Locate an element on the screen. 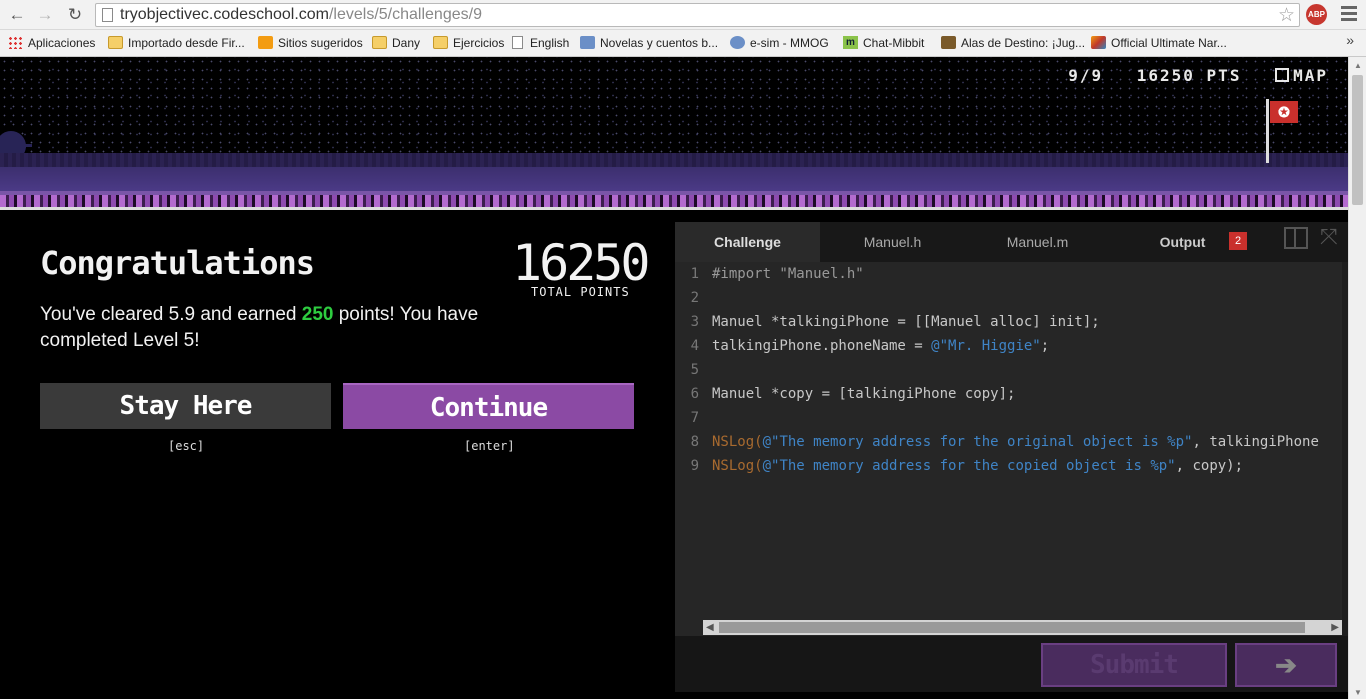 The width and height of the screenshot is (1366, 699). line-number: 8 is located at coordinates (694, 442).